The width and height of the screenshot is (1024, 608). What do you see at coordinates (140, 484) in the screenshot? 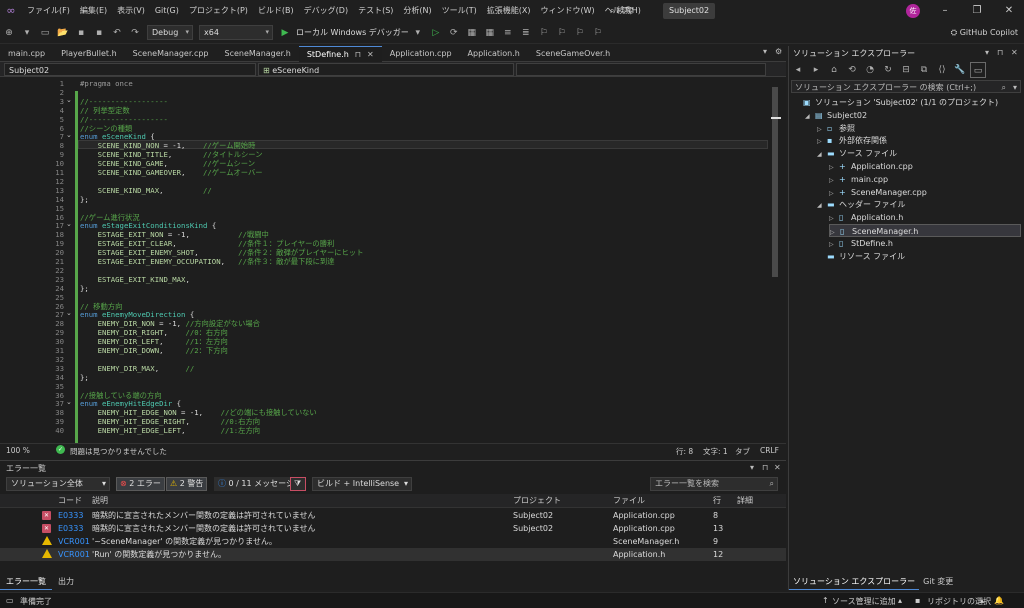
I see `errors-filter-button: ⊗ 2 エラー` at bounding box center [140, 484].